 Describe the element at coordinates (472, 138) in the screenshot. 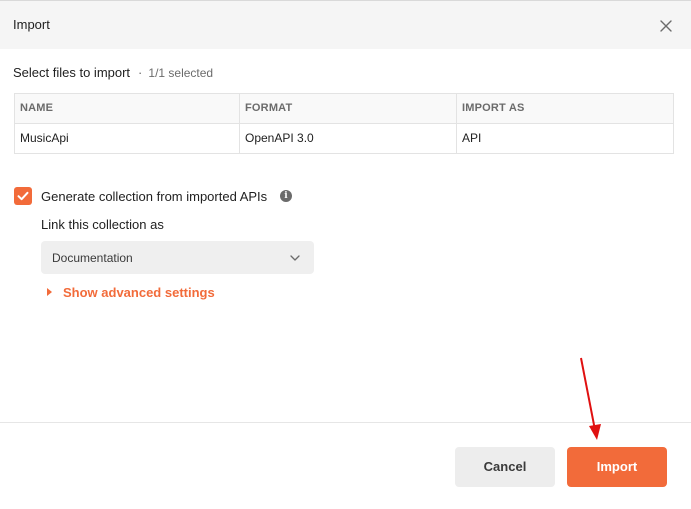

I see `cell-import-as: API` at that location.